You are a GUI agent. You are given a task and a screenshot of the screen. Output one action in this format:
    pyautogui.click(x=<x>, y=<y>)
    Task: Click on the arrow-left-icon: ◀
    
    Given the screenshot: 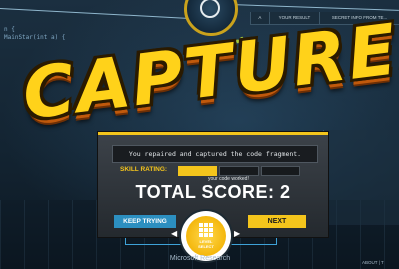 What is the action you would take?
    pyautogui.click(x=174, y=233)
    